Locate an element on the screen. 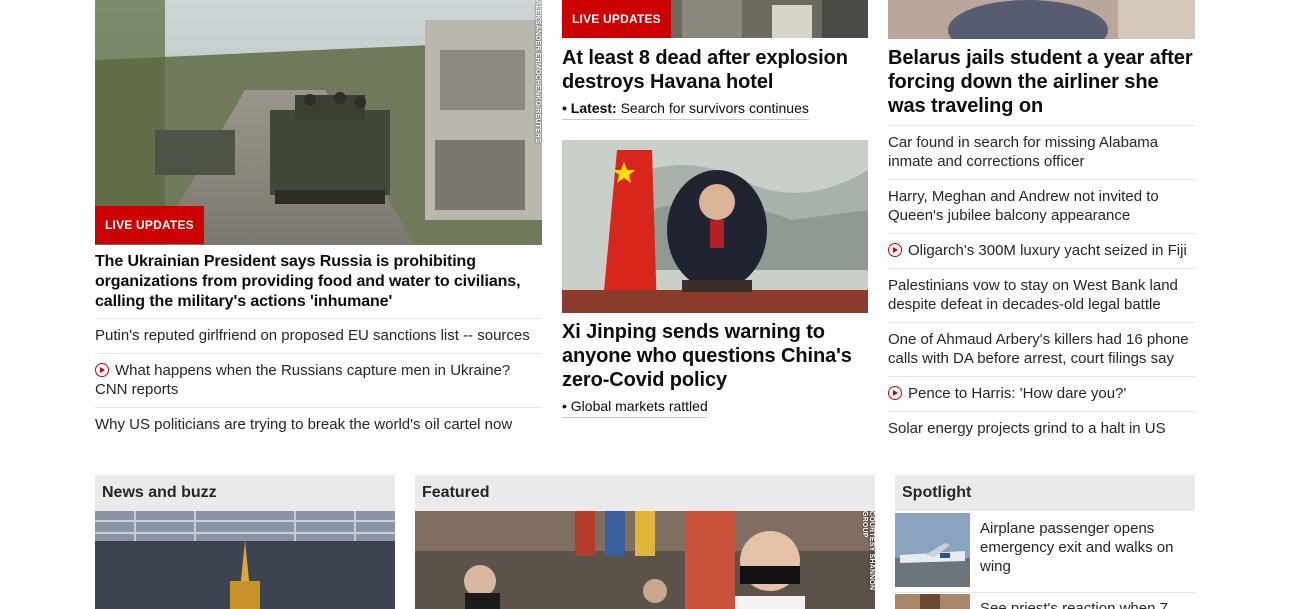 The image size is (1290, 609). xi-jinping-illustration is located at coordinates (715, 226).